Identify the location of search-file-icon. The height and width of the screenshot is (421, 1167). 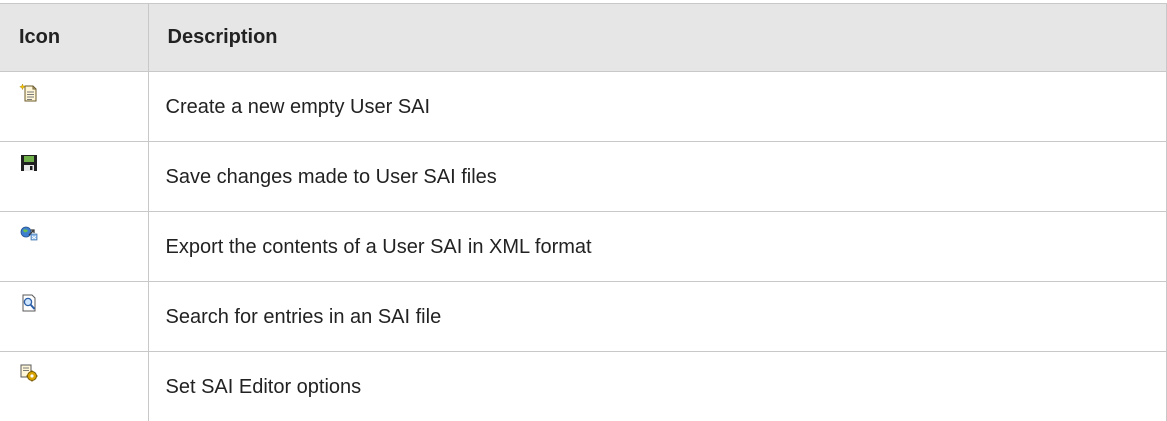
(29, 303).